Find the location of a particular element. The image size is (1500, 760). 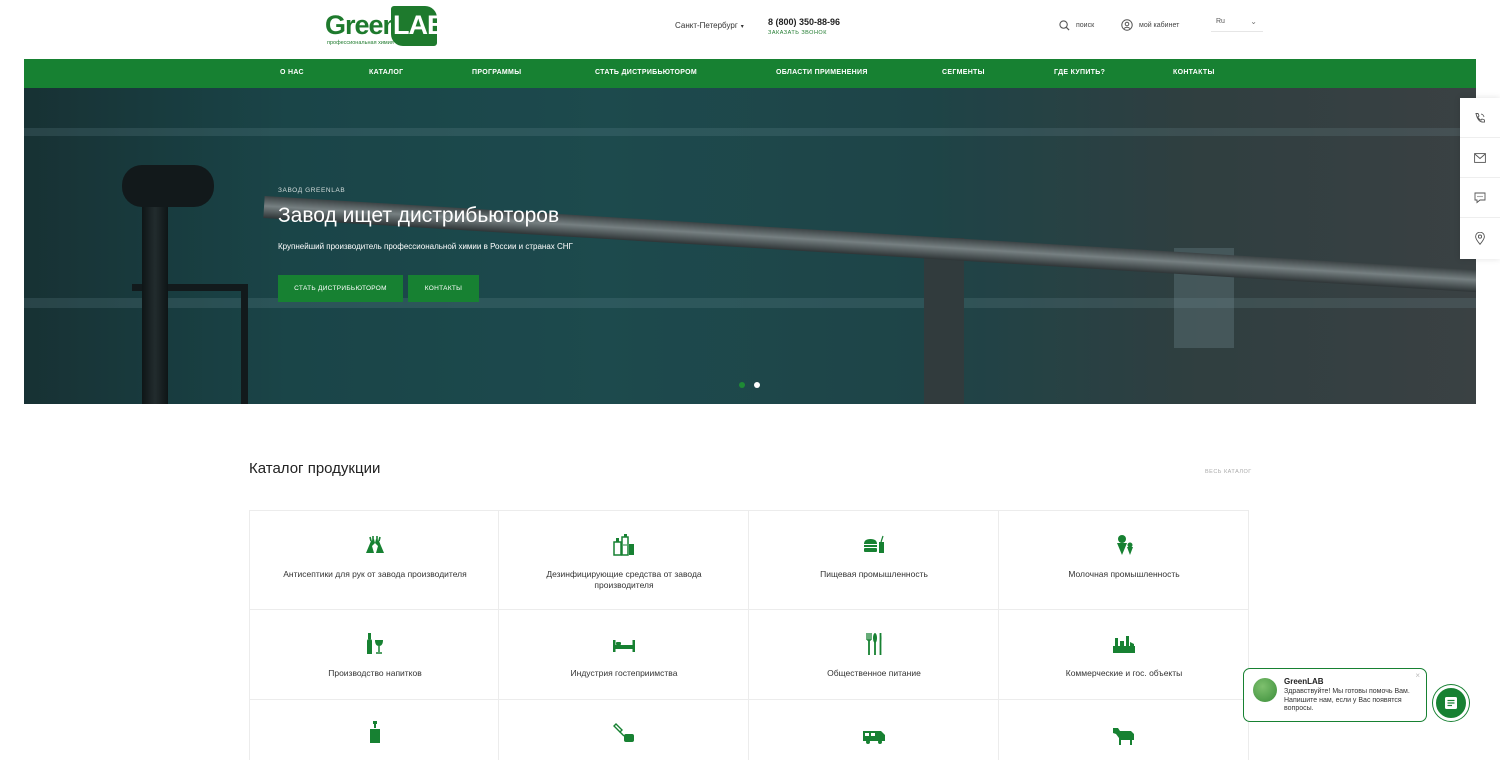

catalog-item-agriculture is located at coordinates (1124, 730).